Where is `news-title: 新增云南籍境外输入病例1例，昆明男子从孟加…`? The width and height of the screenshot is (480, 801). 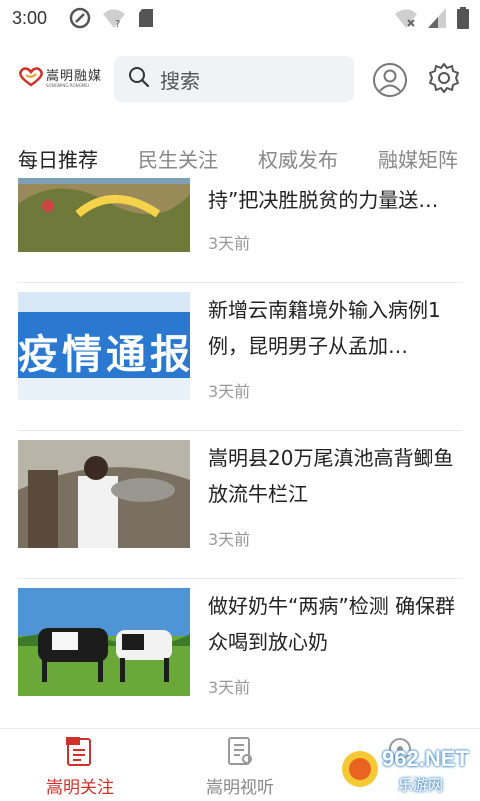 news-title: 新增云南籍境外输入病例1例，昆明男子从孟加… is located at coordinates (324, 328).